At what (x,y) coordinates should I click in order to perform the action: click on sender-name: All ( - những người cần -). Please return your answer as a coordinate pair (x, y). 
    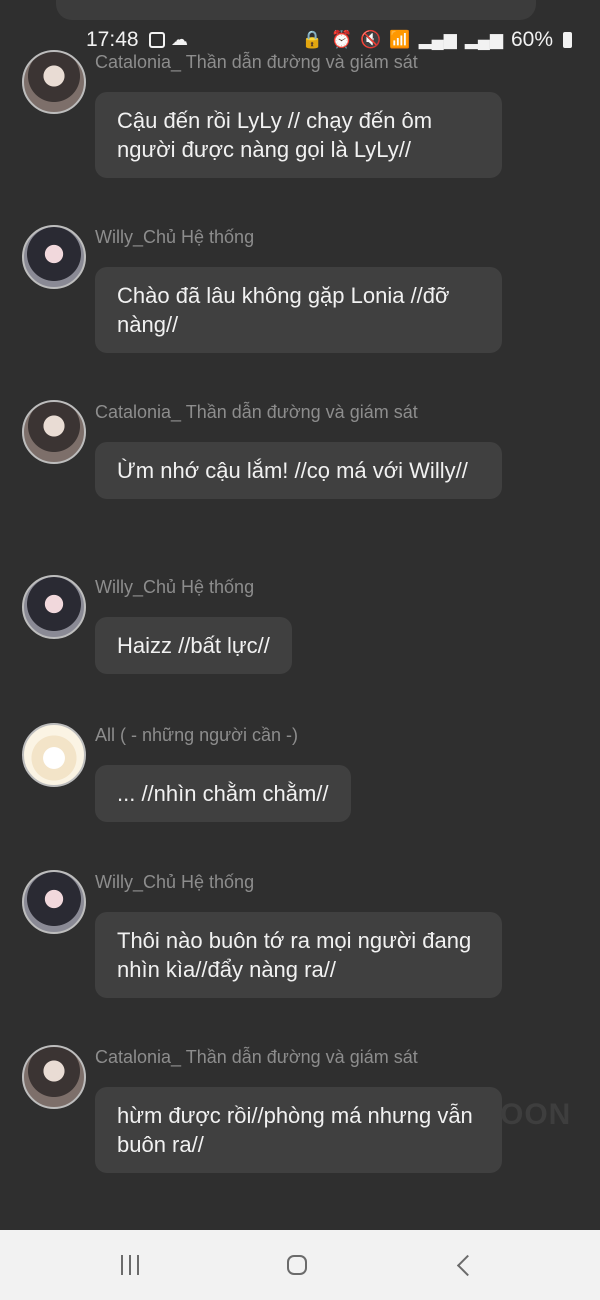
    Looking at the image, I should click on (196, 735).